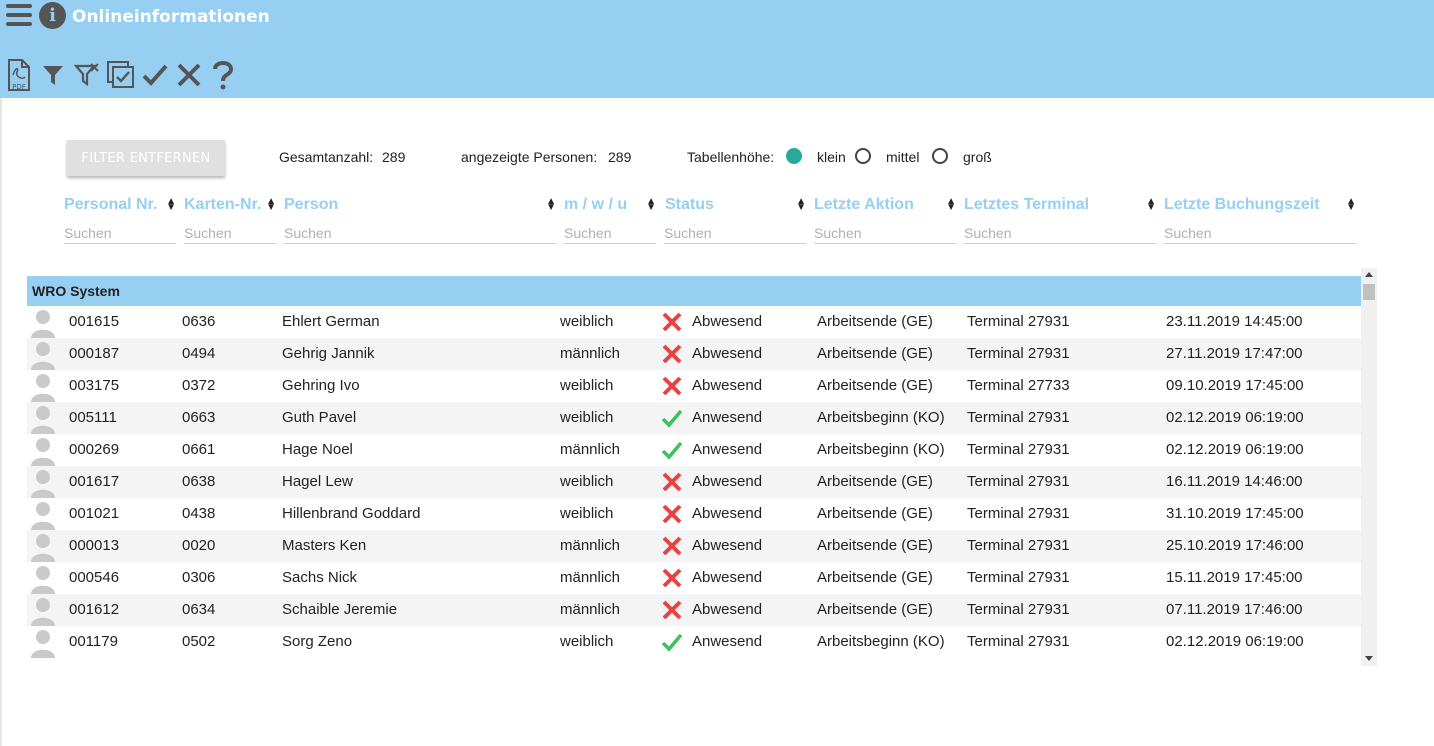 The image size is (1434, 746). What do you see at coordinates (94, 609) in the screenshot?
I see `cell-personal-nr: 001612` at bounding box center [94, 609].